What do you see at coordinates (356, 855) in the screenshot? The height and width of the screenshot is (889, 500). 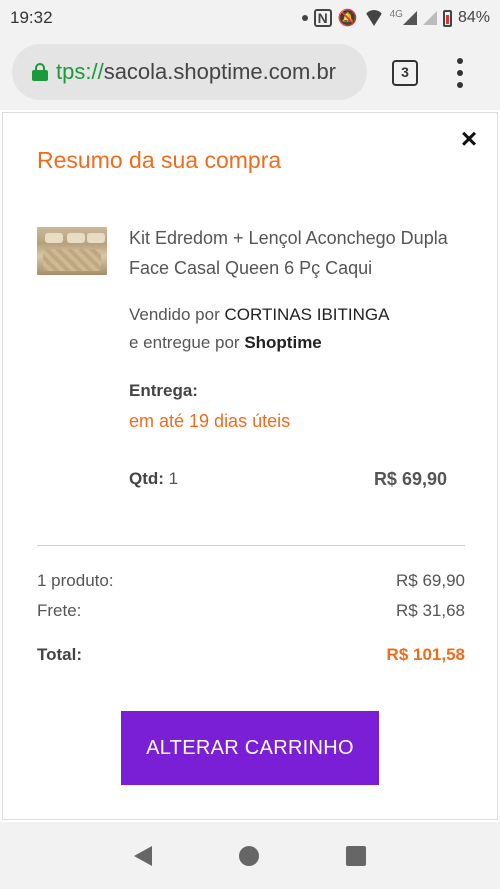 I see `recent-apps-icon` at bounding box center [356, 855].